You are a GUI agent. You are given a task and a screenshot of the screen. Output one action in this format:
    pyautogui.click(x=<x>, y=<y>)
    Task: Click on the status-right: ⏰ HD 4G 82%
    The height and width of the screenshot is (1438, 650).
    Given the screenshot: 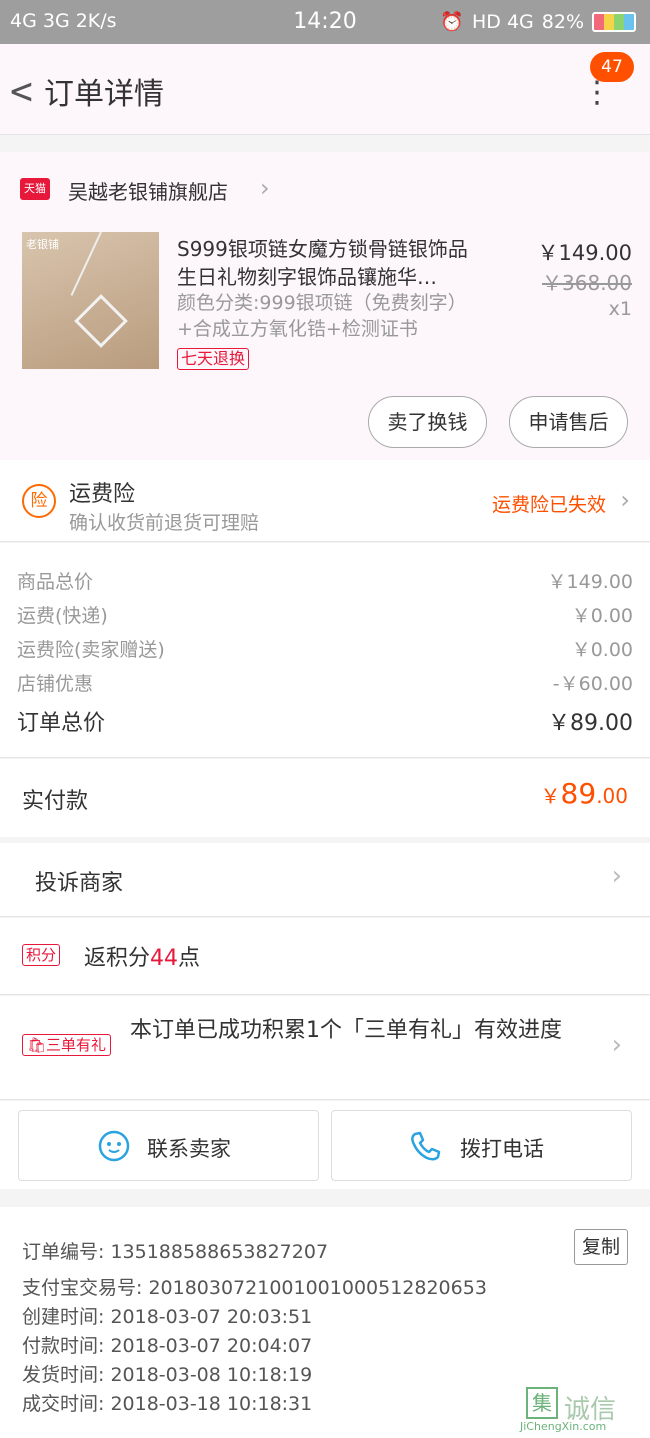 What is the action you would take?
    pyautogui.click(x=538, y=21)
    